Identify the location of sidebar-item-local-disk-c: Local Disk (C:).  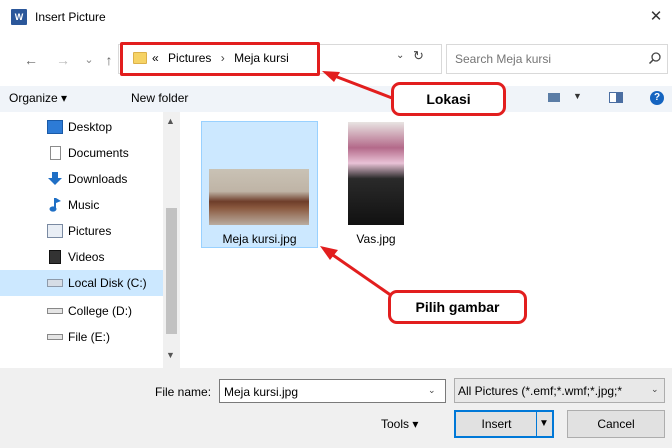
(81, 283).